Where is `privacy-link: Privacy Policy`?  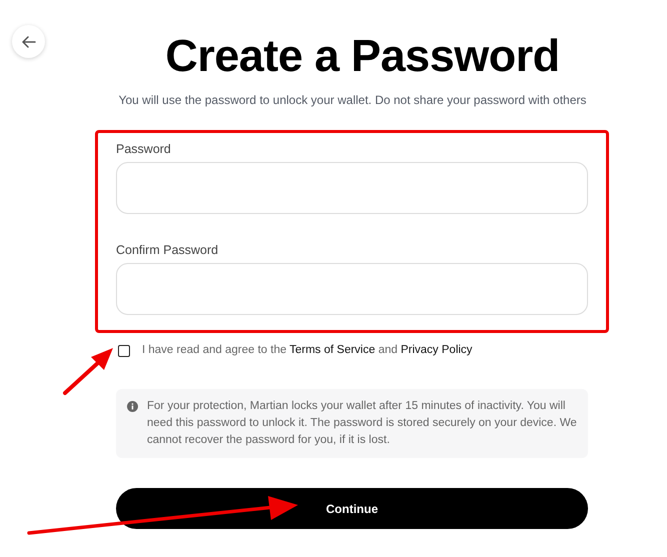 privacy-link: Privacy Policy is located at coordinates (436, 350).